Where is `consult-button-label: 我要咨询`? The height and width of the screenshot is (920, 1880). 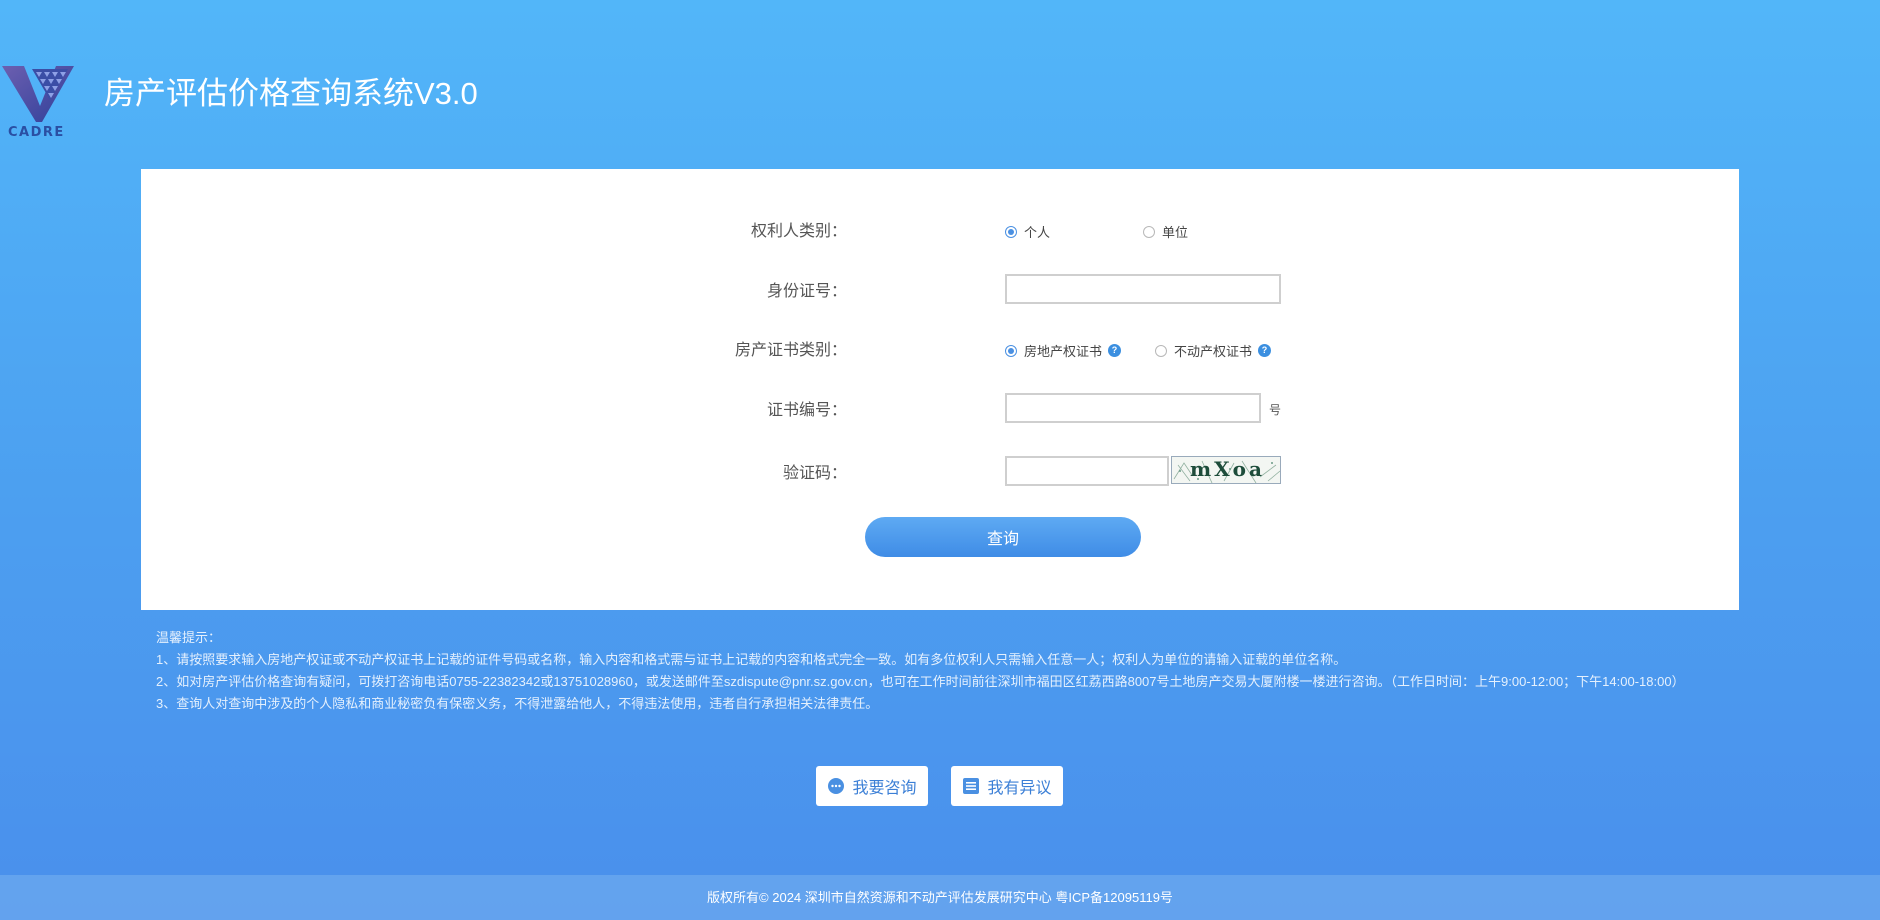 consult-button-label: 我要咨询 is located at coordinates (884, 788).